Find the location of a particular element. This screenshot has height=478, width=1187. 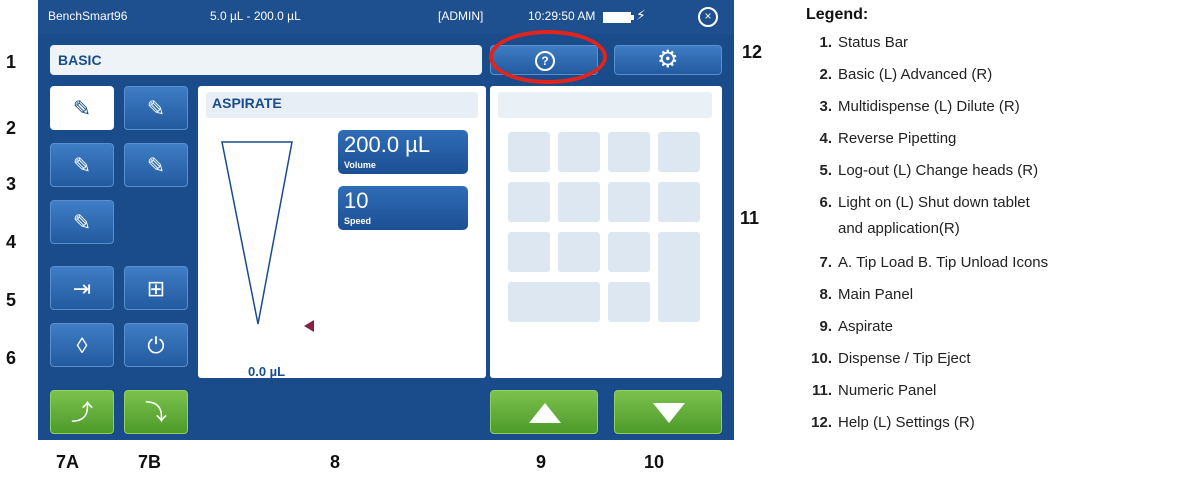

key-clear is located at coordinates (679, 202).